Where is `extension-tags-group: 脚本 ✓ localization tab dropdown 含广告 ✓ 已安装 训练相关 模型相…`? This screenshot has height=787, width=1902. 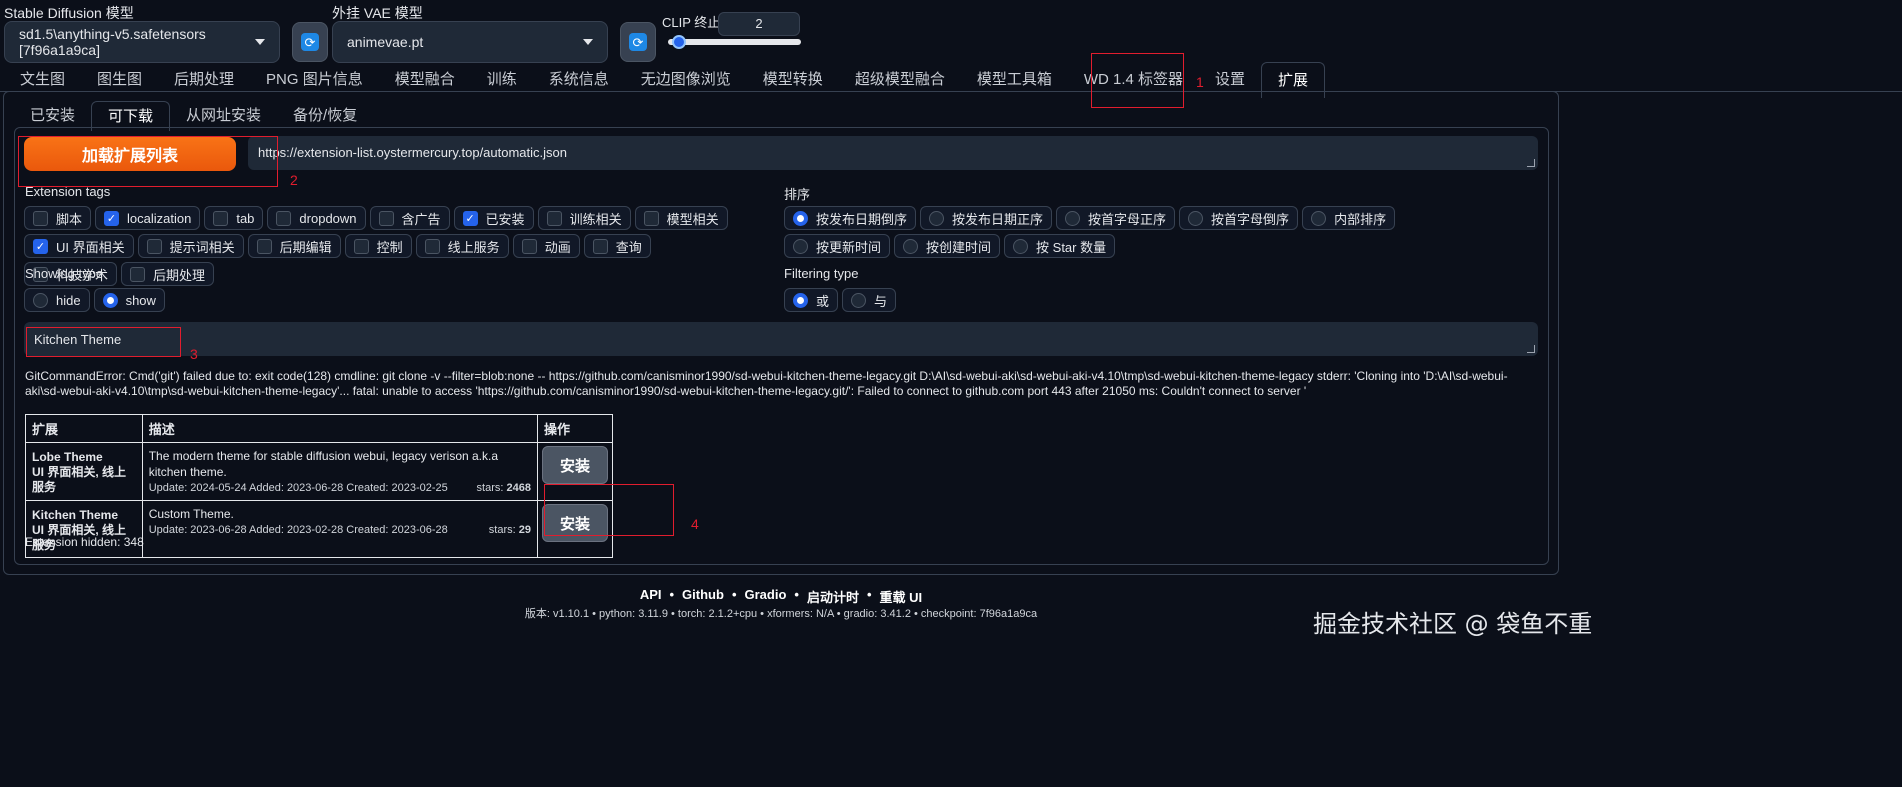 extension-tags-group: 脚本 ✓ localization tab dropdown 含广告 ✓ 已安装 训练相关 模型相… is located at coordinates (384, 246).